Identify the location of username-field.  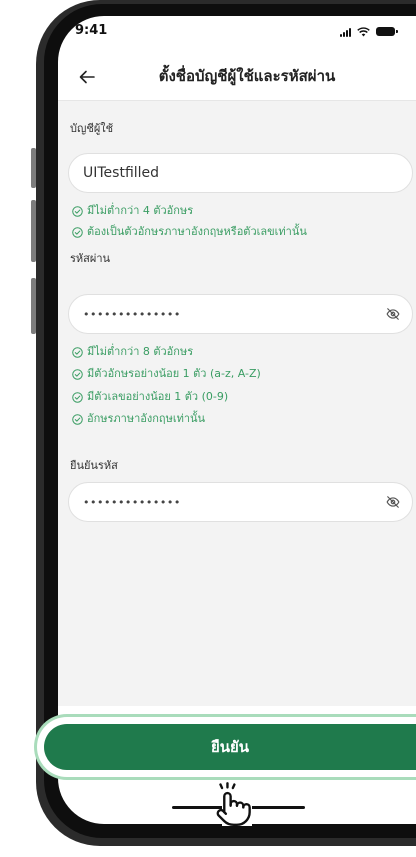
(240, 173).